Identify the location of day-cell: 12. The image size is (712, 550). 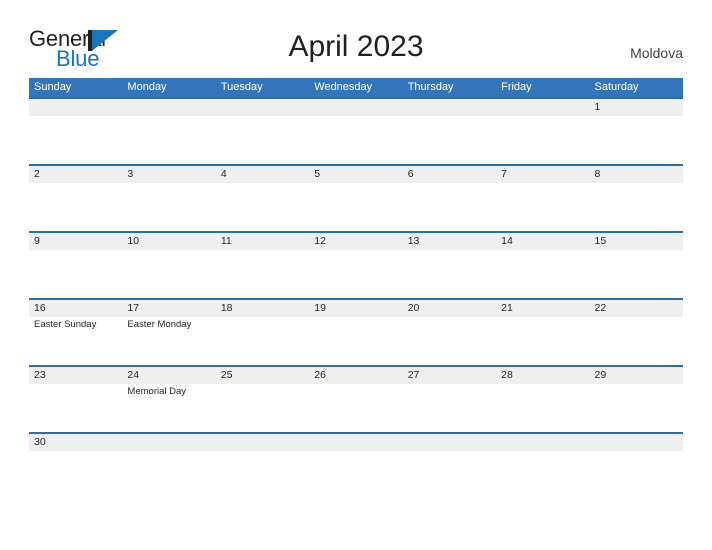
(355, 266).